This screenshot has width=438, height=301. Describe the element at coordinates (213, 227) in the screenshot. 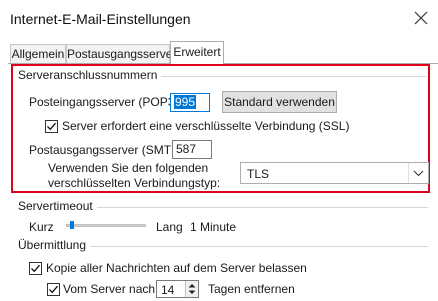

I see `timeout-value: 1 Minute` at that location.